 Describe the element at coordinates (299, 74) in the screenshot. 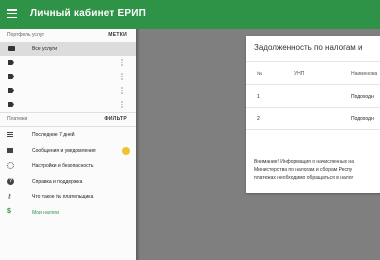

I see `column-header-unp: УНП` at that location.